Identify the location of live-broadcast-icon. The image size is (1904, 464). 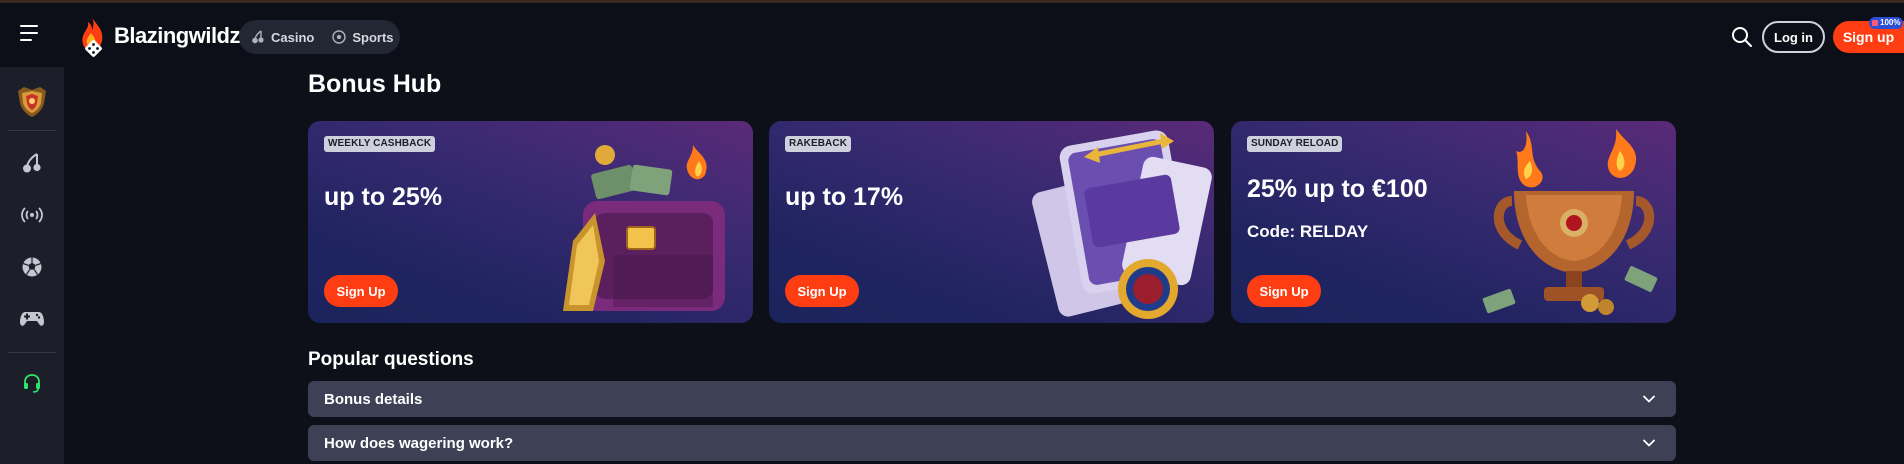
(32, 215).